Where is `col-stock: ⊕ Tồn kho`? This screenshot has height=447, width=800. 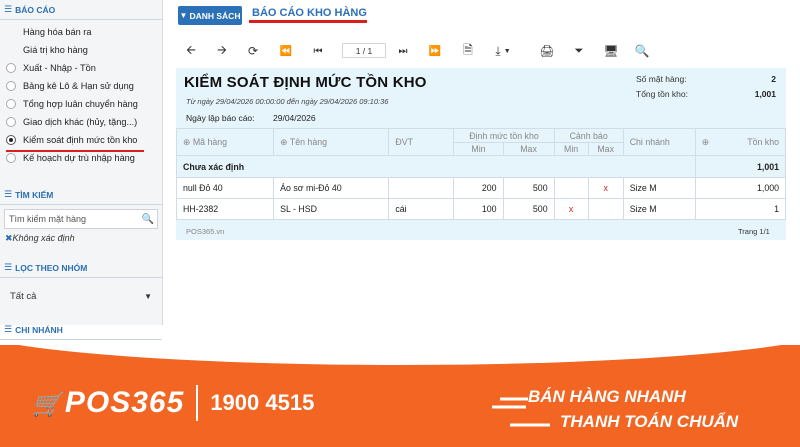 col-stock: ⊕ Tồn kho is located at coordinates (740, 142).